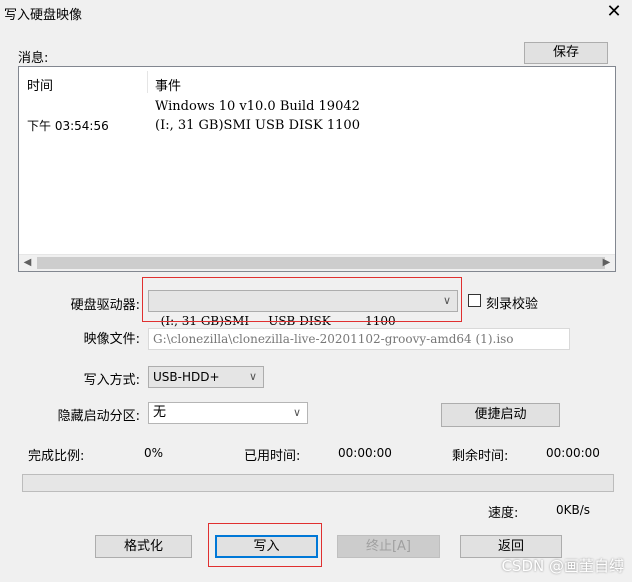 This screenshot has width=632, height=582. What do you see at coordinates (147, 82) in the screenshot?
I see `column-divider` at bounding box center [147, 82].